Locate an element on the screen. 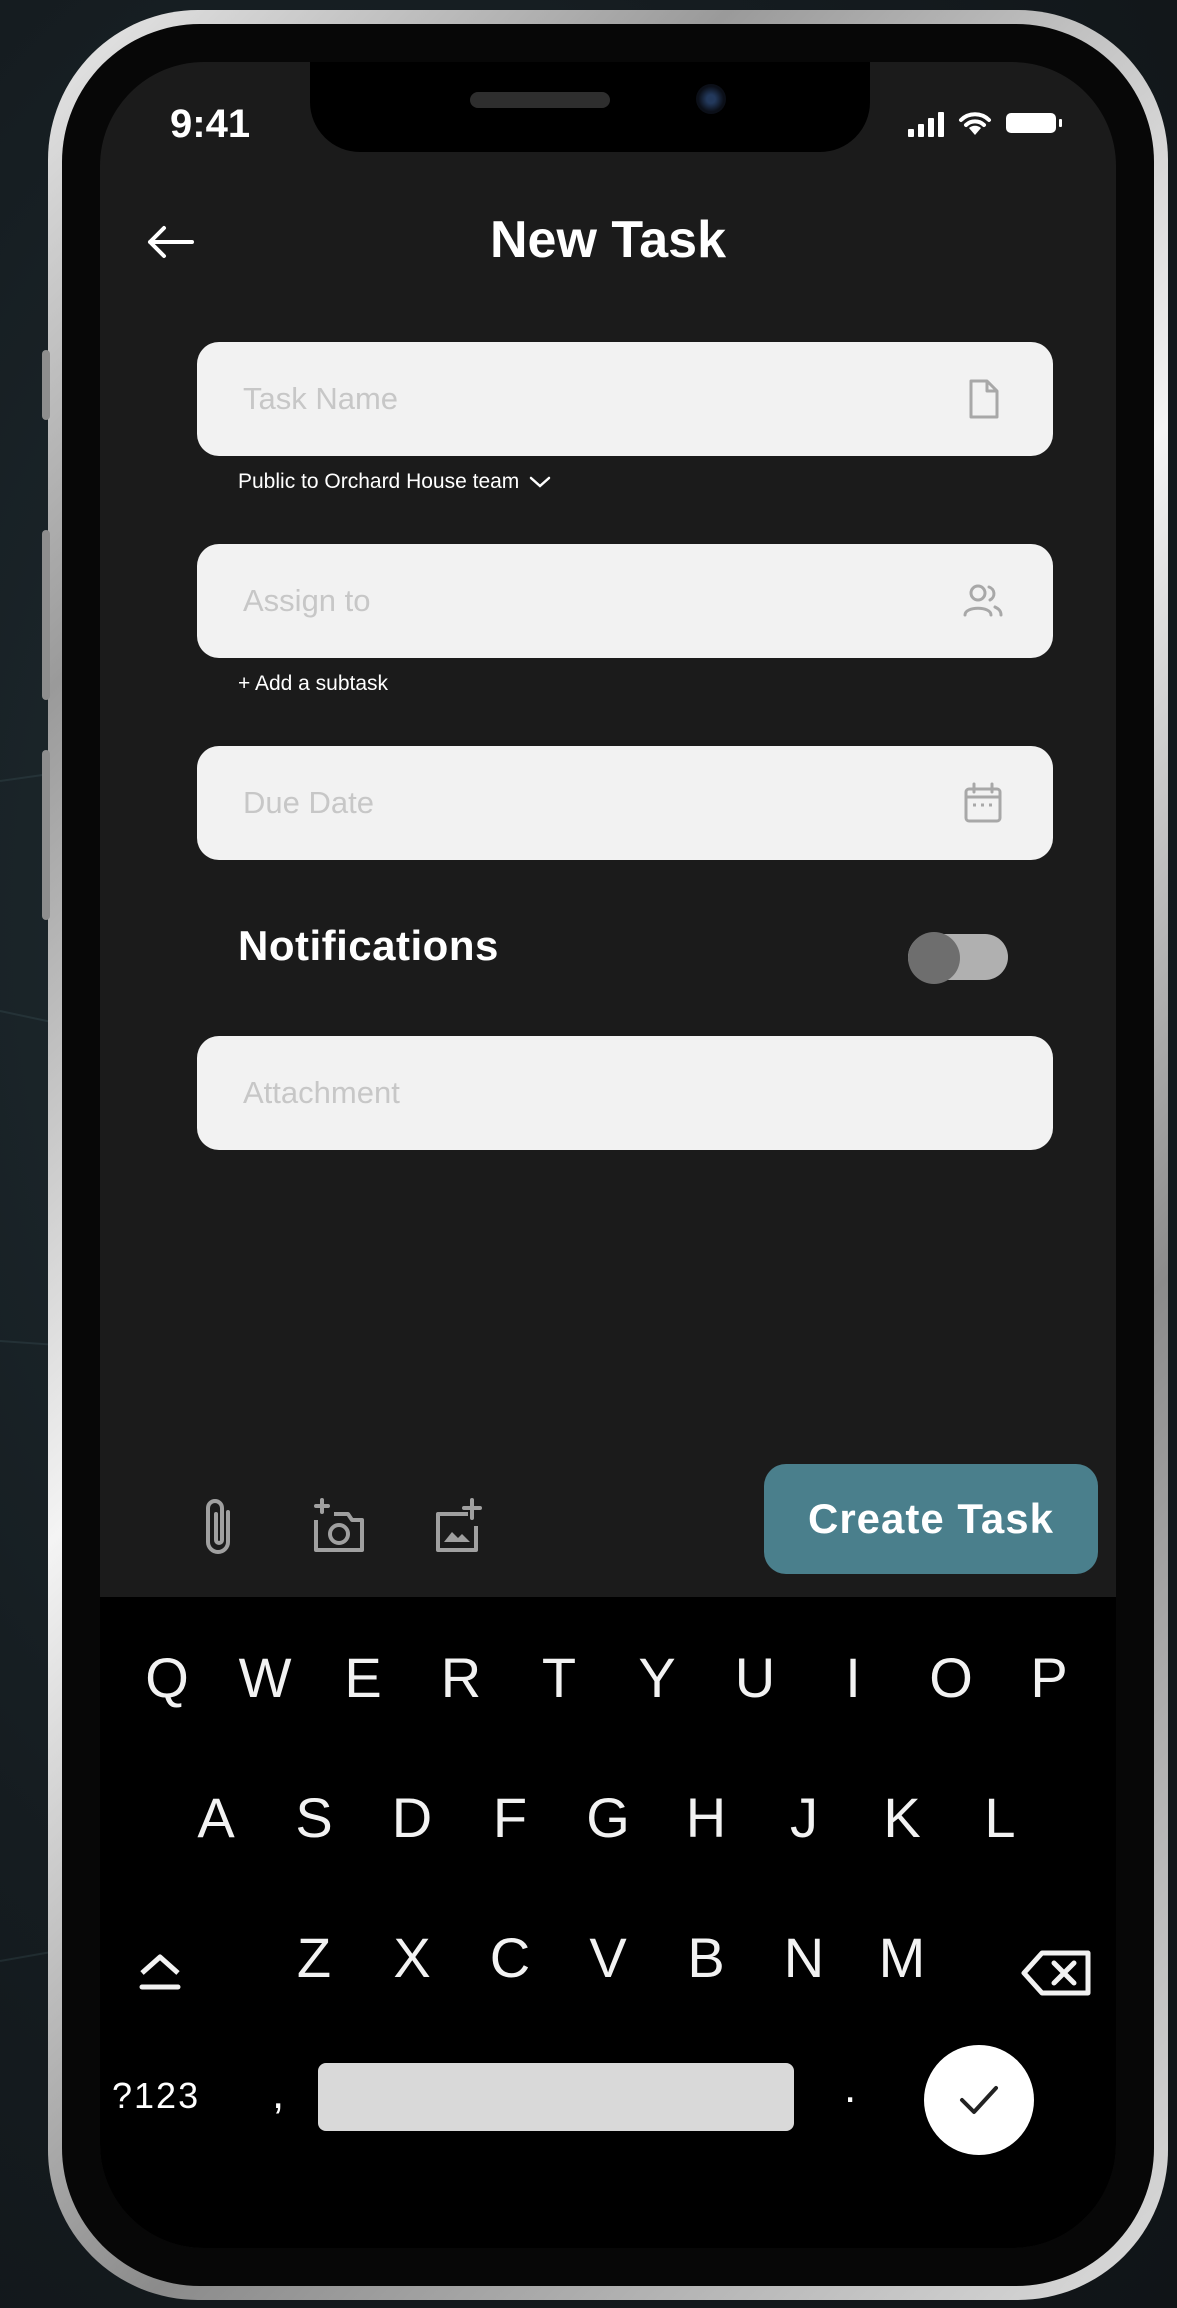 The height and width of the screenshot is (2308, 1177). status-icons is located at coordinates (985, 122).